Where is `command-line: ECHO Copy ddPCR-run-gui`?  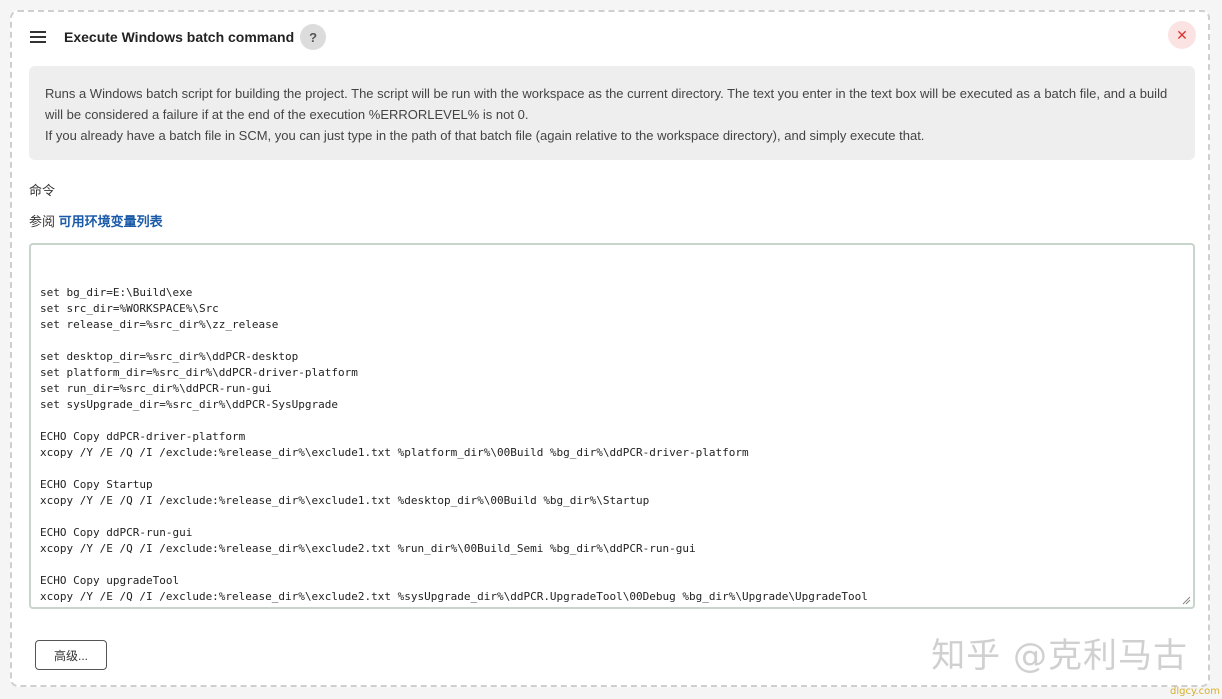
command-line: ECHO Copy ddPCR-run-gui is located at coordinates (116, 532).